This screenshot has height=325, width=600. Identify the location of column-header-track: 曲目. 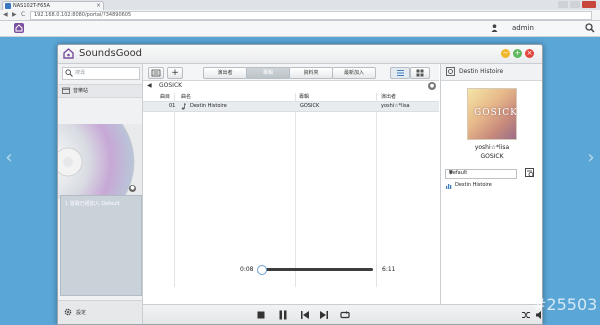
(165, 96).